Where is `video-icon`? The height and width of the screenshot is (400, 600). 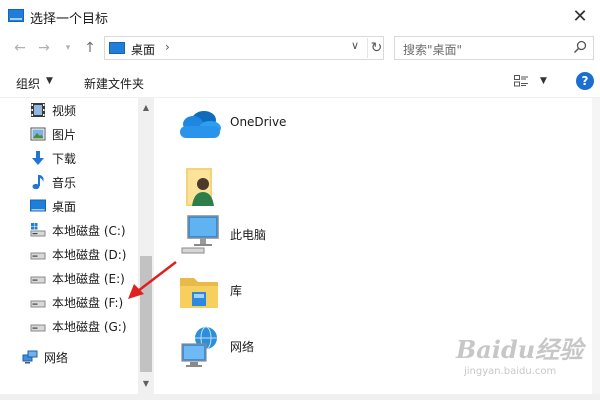 video-icon is located at coordinates (38, 110).